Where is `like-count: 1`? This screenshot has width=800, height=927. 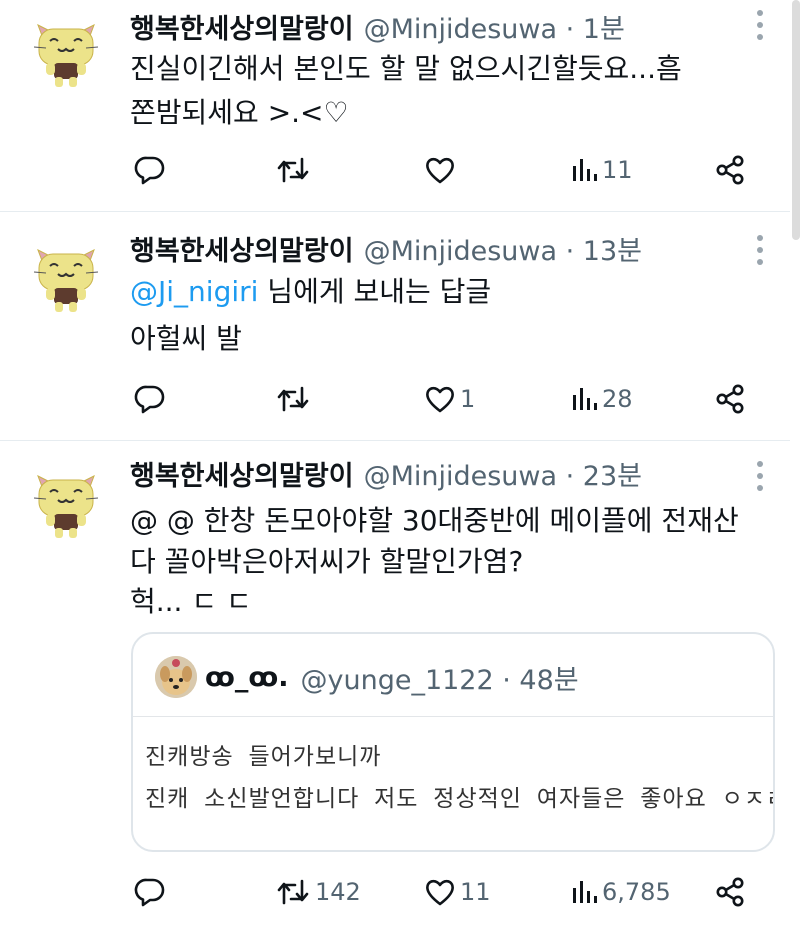
like-count: 1 is located at coordinates (468, 399).